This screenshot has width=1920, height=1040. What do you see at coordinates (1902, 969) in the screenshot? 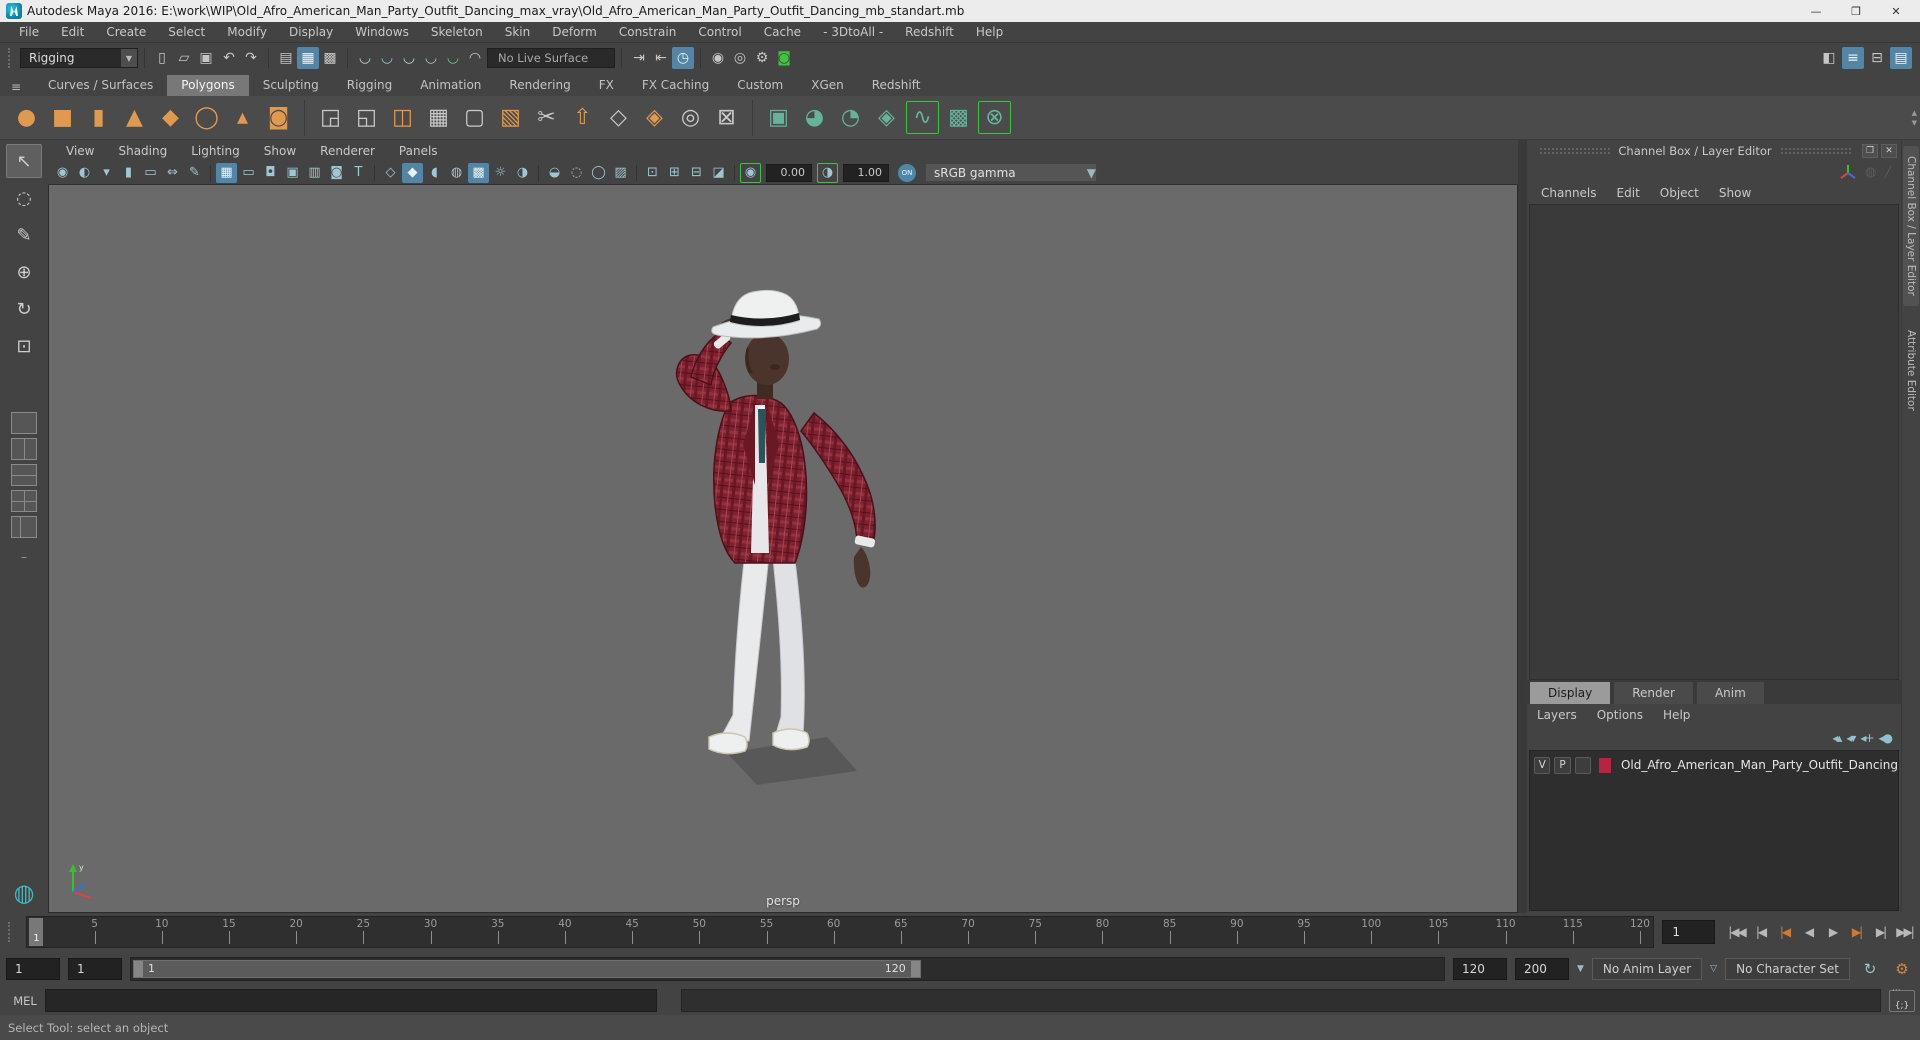
I see `animation-preferences-icon: ⚙` at bounding box center [1902, 969].